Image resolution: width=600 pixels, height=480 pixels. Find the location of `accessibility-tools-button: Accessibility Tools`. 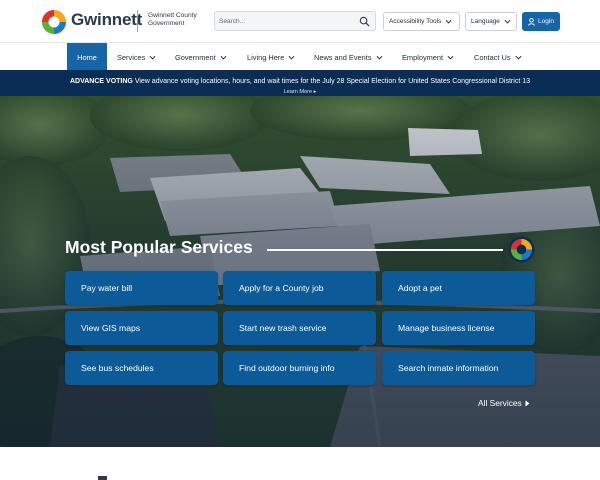

accessibility-tools-button: Accessibility Tools is located at coordinates (421, 21).